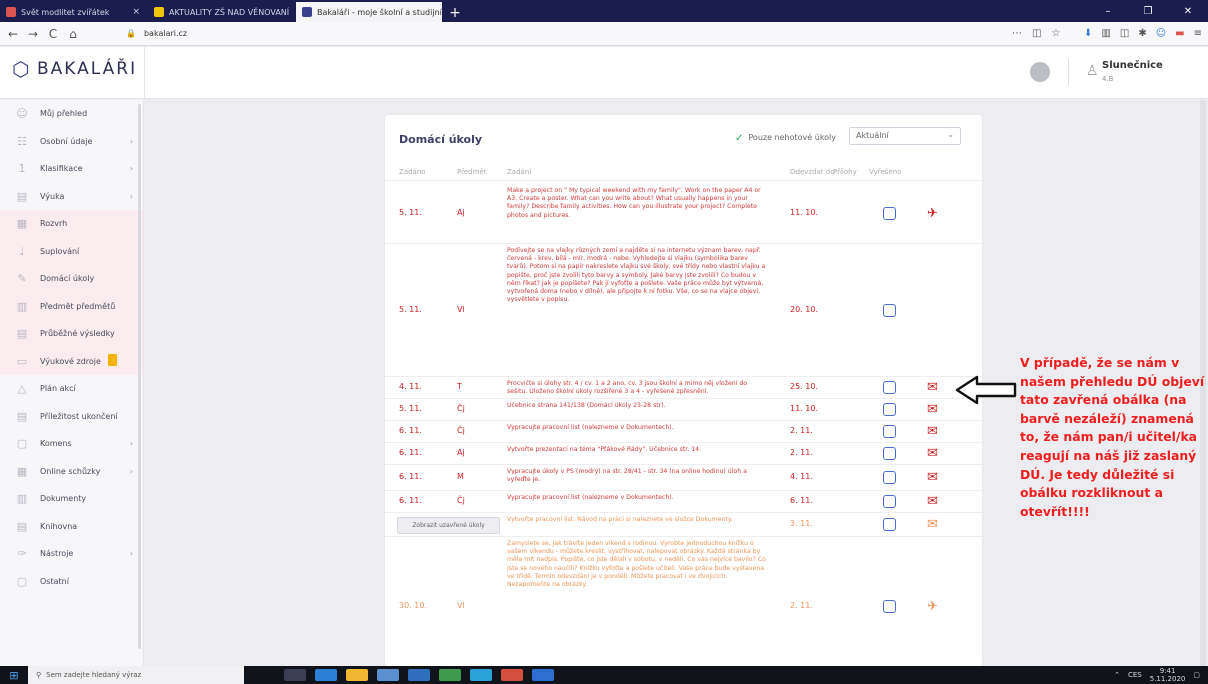 This screenshot has width=1208, height=684. What do you see at coordinates (450, 675) in the screenshot?
I see `app-icon-green` at bounding box center [450, 675].